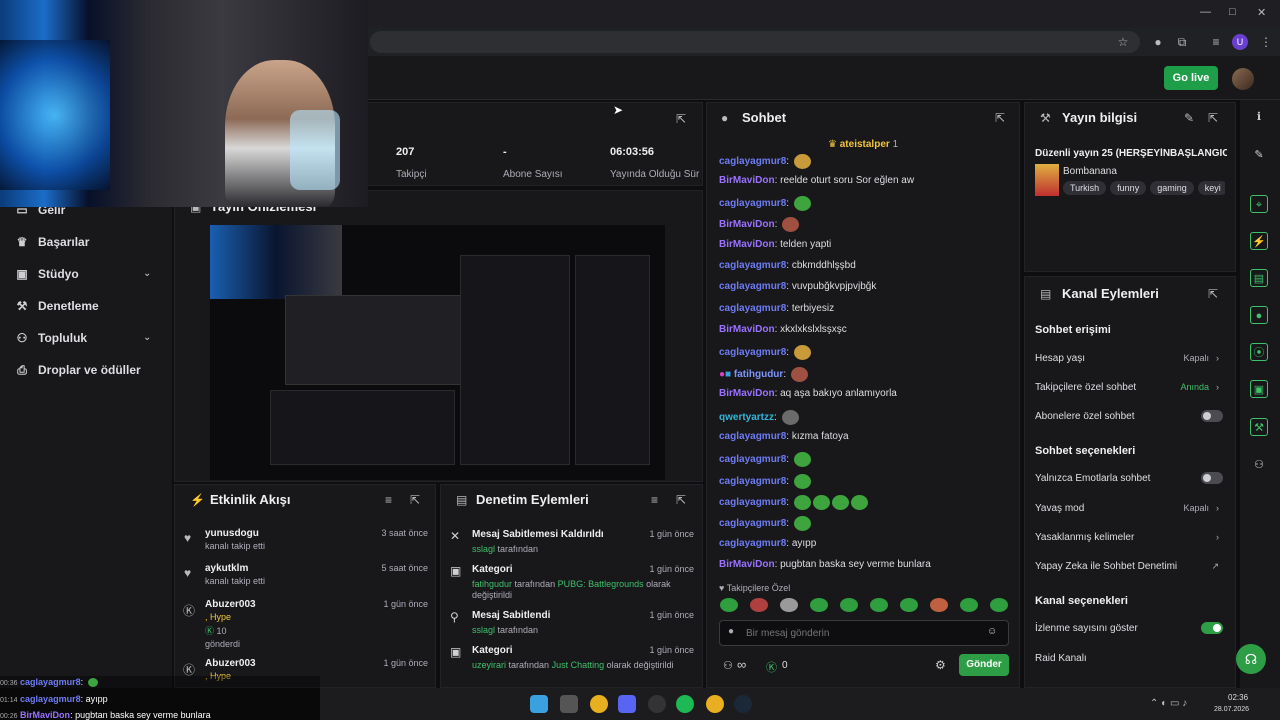 The image size is (1280, 720). What do you see at coordinates (1168, 703) in the screenshot?
I see `tray-icons: ⌃ ◐ ▭ ♪` at bounding box center [1168, 703].